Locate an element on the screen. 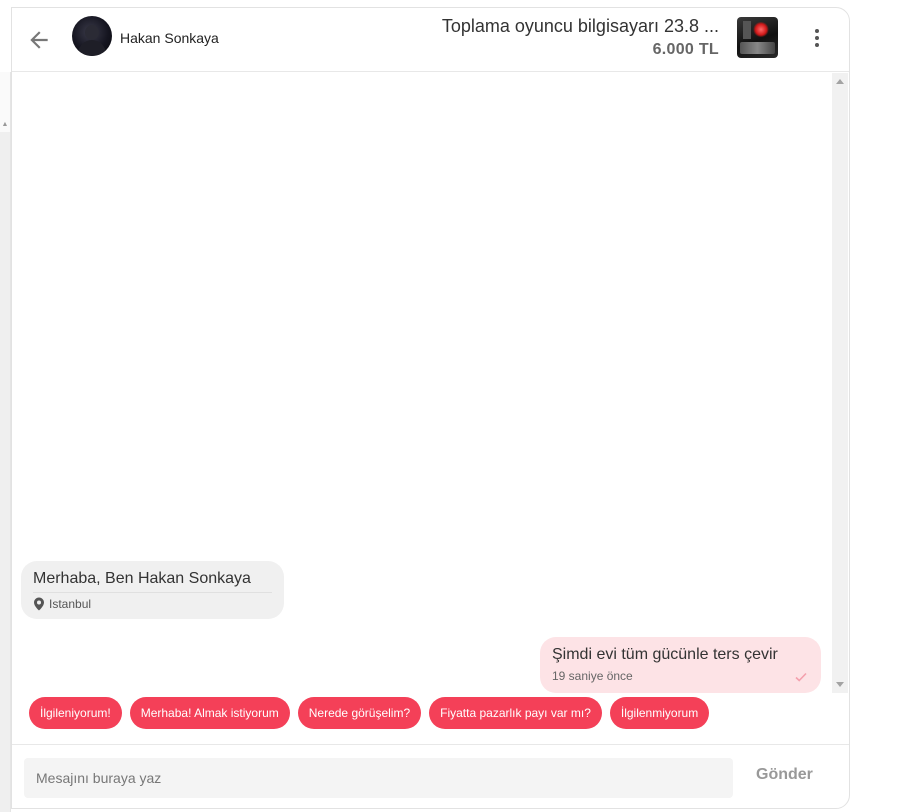  message-text: Merhaba, Ben Hakan Sonkaya is located at coordinates (152, 581).